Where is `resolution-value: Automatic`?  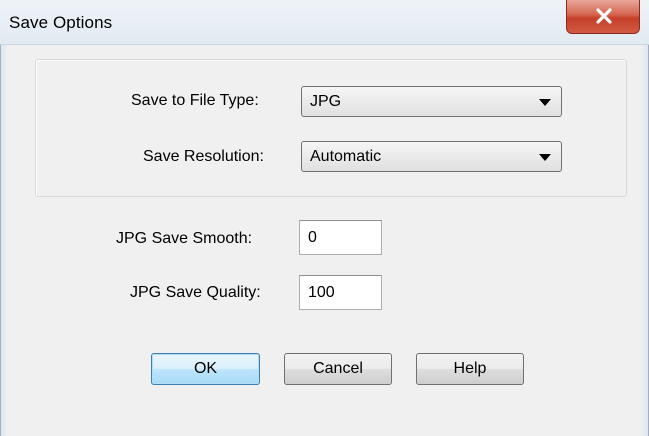 resolution-value: Automatic is located at coordinates (346, 156).